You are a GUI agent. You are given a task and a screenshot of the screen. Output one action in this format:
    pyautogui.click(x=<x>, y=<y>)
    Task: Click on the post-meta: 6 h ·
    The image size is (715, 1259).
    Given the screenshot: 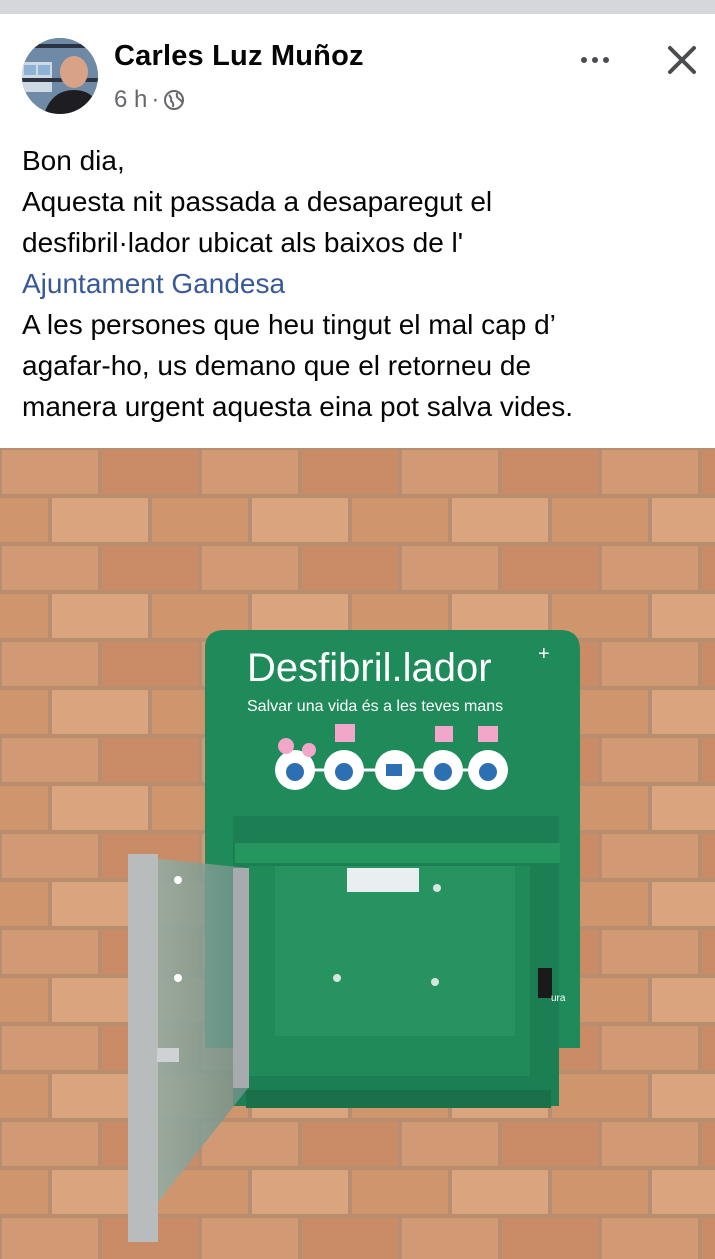 What is the action you would take?
    pyautogui.click(x=149, y=100)
    